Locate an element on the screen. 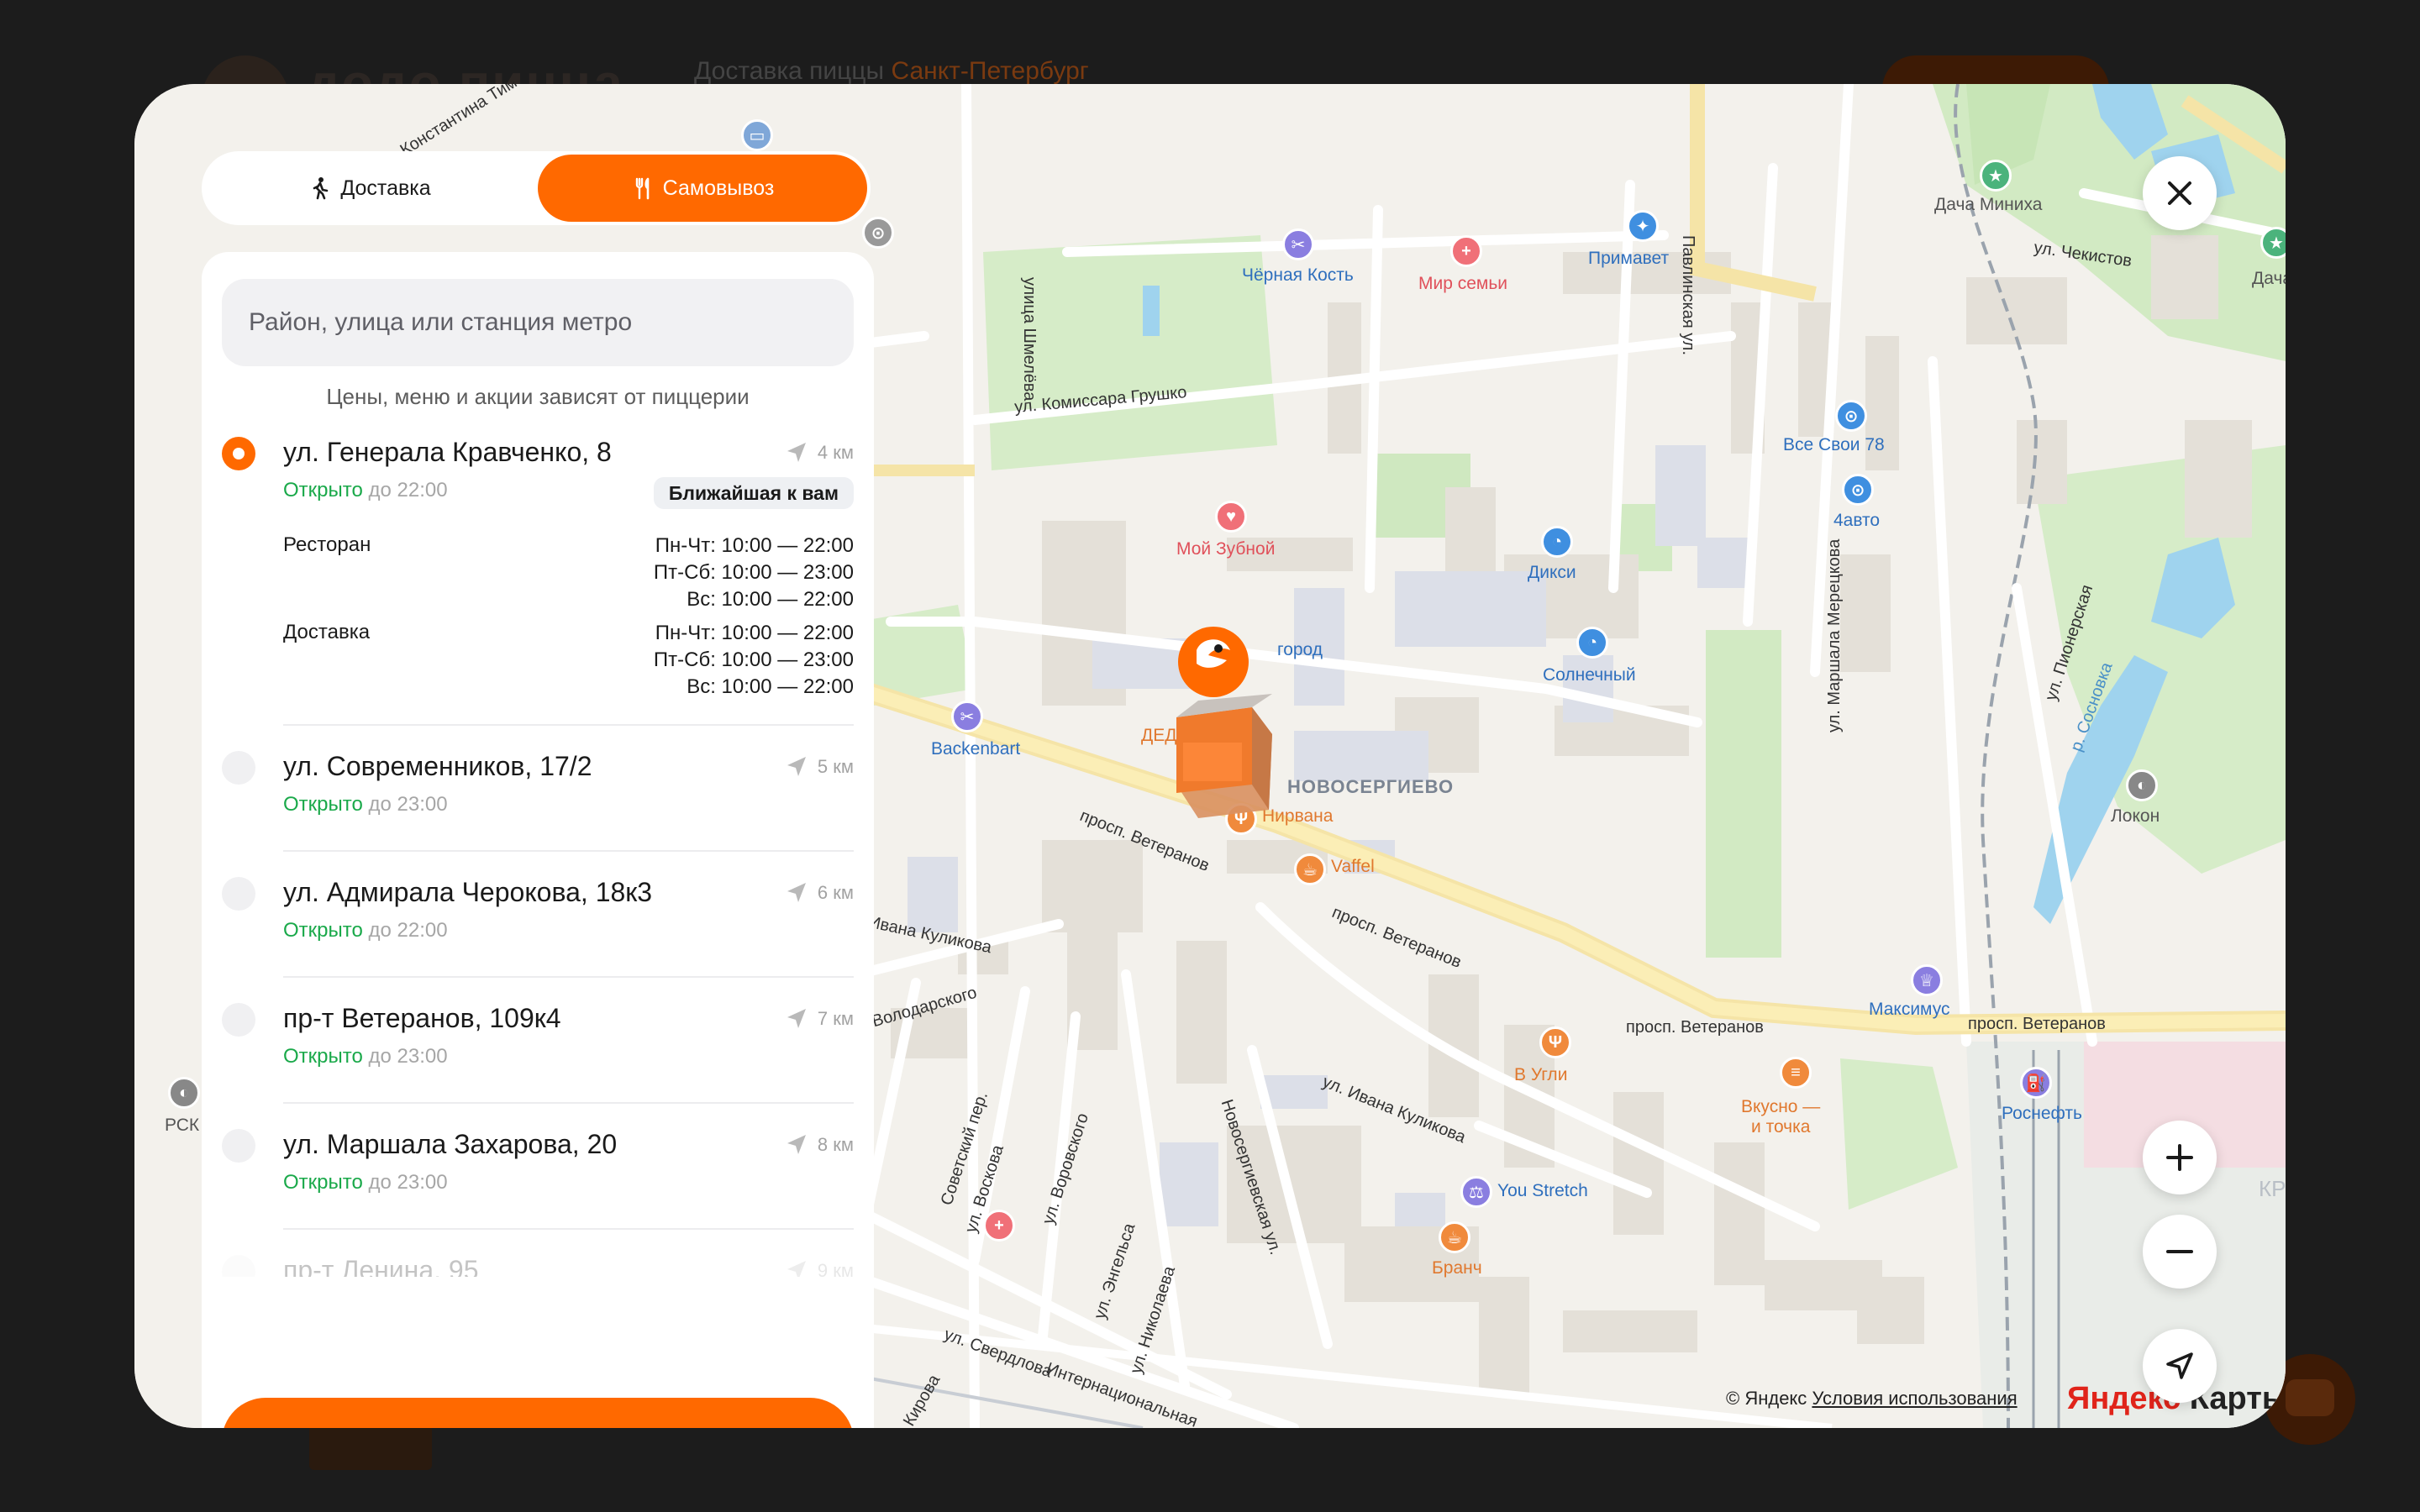 The image size is (2420, 1512). tab-delivery-label: Доставка is located at coordinates (385, 188).